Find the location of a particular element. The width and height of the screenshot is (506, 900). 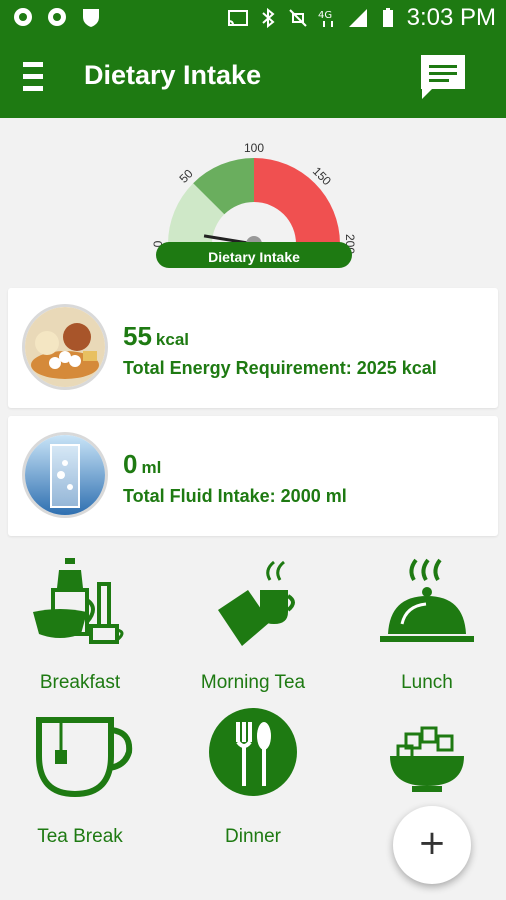

meal-snack is located at coordinates (427, 756).